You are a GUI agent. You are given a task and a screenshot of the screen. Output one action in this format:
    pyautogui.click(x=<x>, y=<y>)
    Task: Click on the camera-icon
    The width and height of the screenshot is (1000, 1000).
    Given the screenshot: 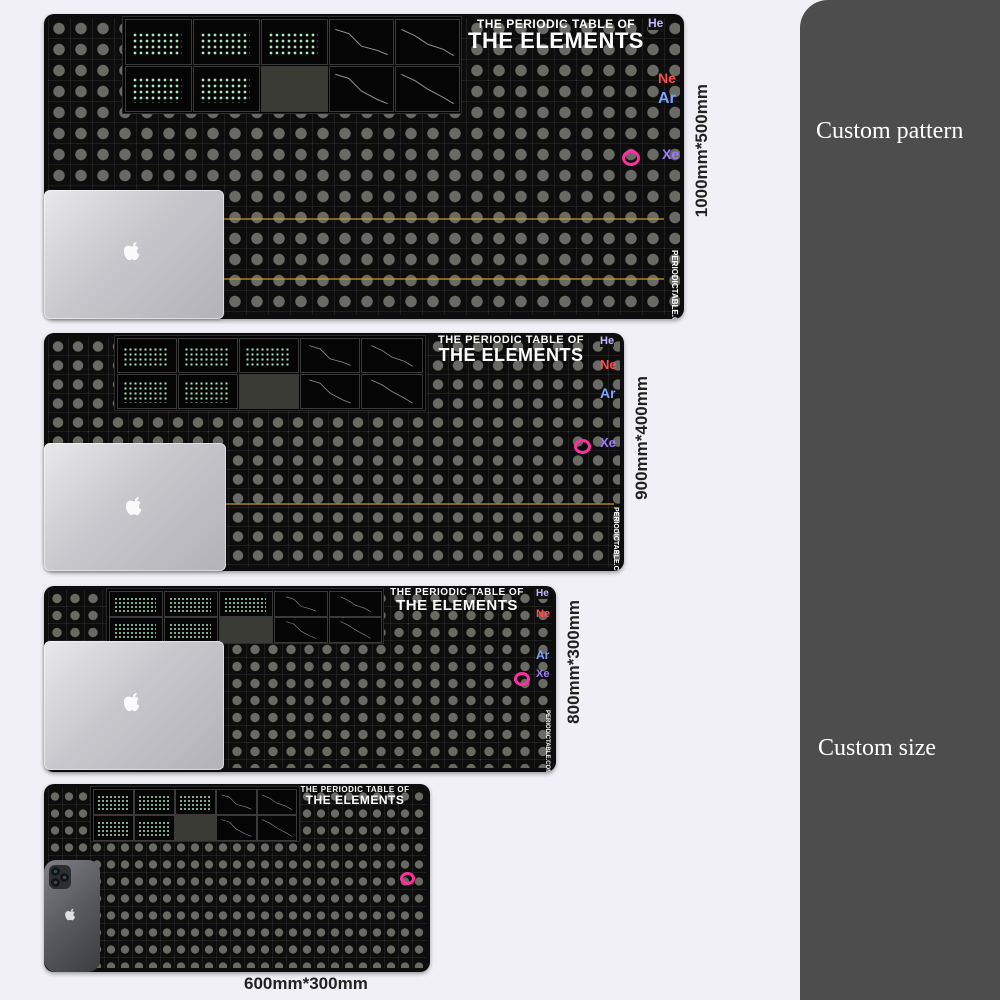 What is the action you would take?
    pyautogui.click(x=60, y=877)
    